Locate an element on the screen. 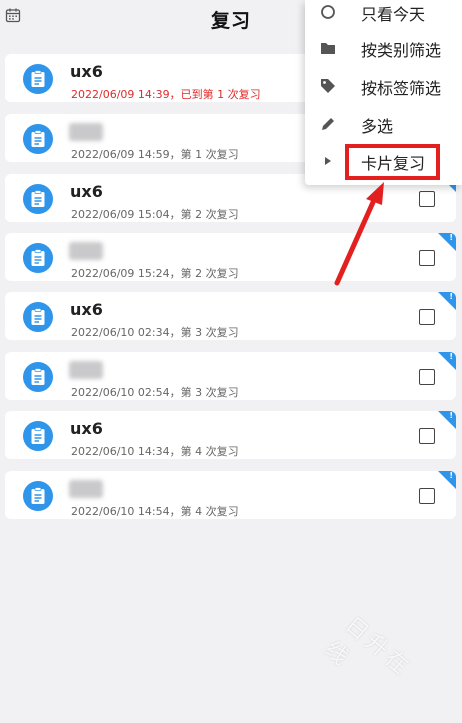 This screenshot has width=462, height=723. menu-item-label: 按标签筛选 is located at coordinates (401, 88).